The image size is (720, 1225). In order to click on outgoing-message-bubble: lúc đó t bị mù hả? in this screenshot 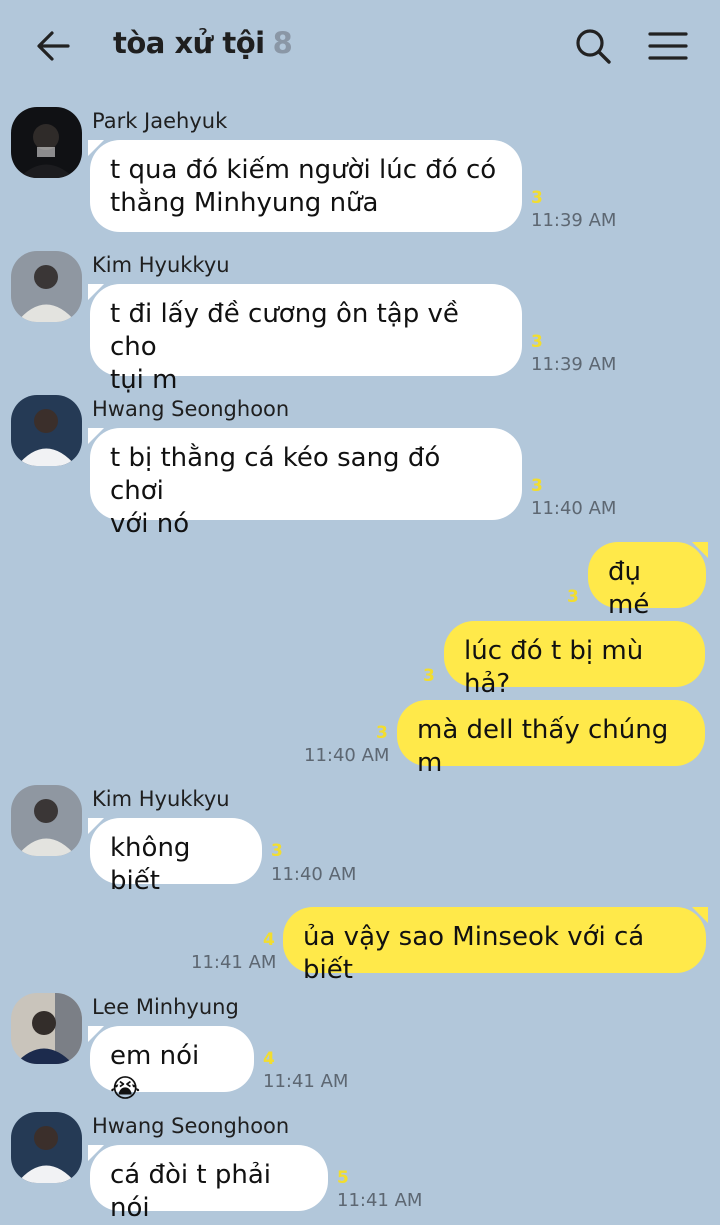, I will do `click(574, 660)`.